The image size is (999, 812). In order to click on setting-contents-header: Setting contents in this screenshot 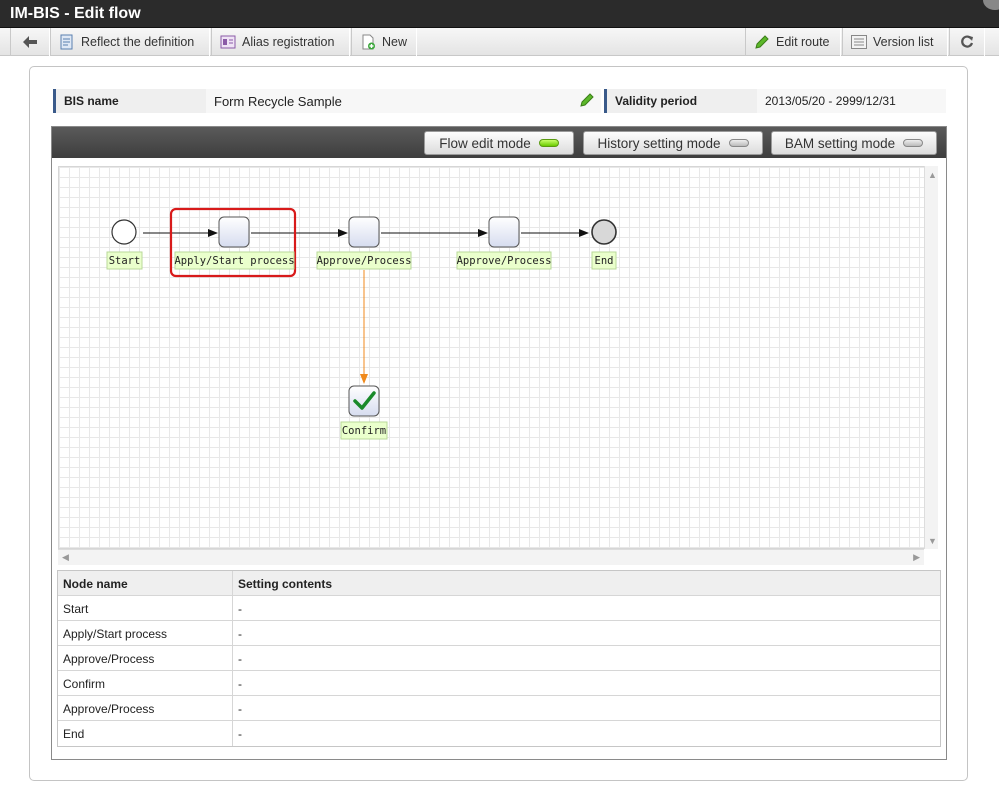, I will do `click(285, 584)`.